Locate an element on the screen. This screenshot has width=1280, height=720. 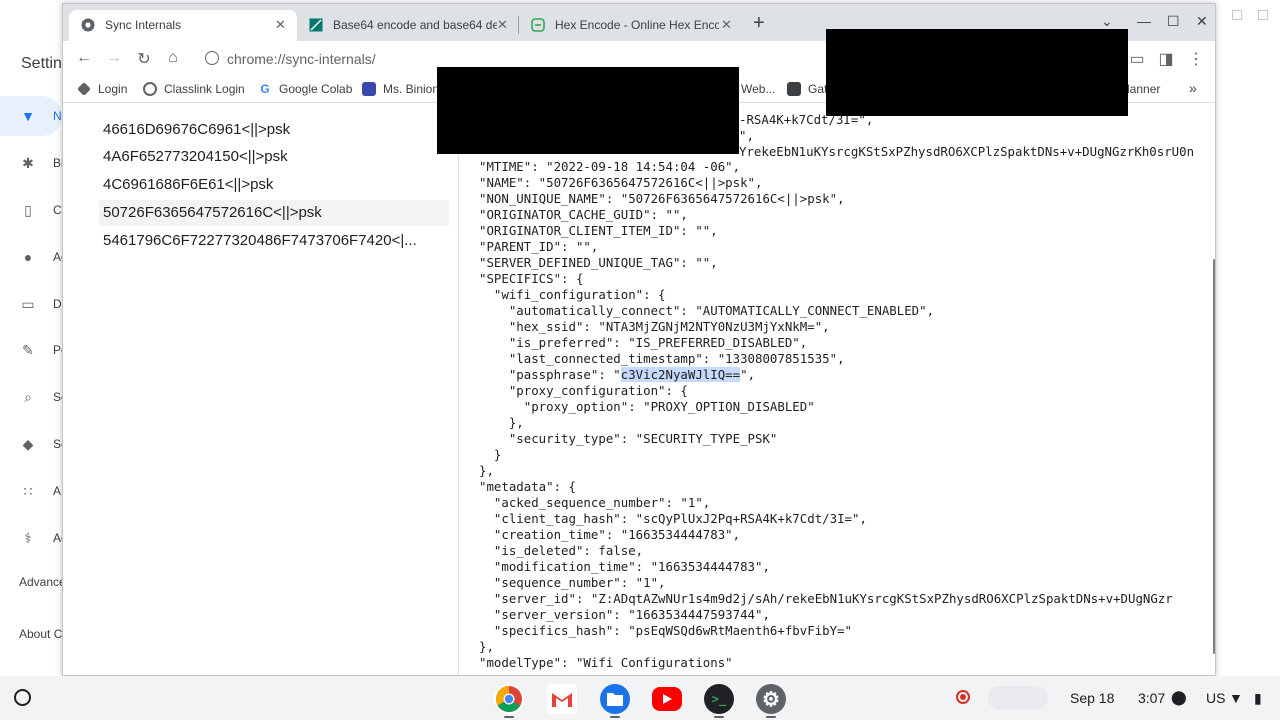
settings-nav-connected-devices: ▯ Co is located at coordinates (34, 210).